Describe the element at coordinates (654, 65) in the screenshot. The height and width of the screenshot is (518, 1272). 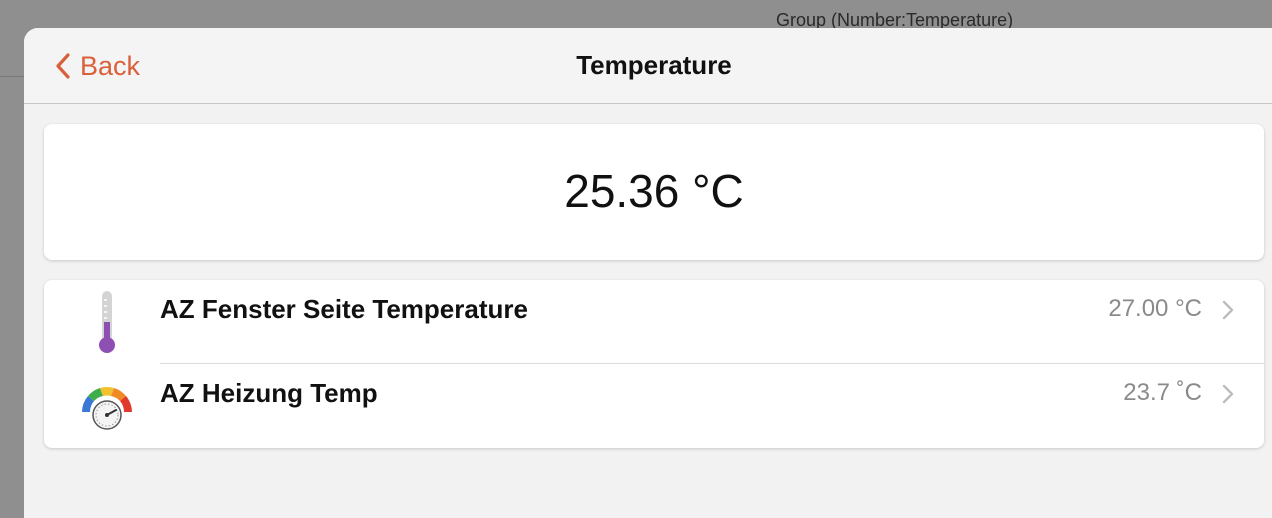
I see `page-title: Temperature` at that location.